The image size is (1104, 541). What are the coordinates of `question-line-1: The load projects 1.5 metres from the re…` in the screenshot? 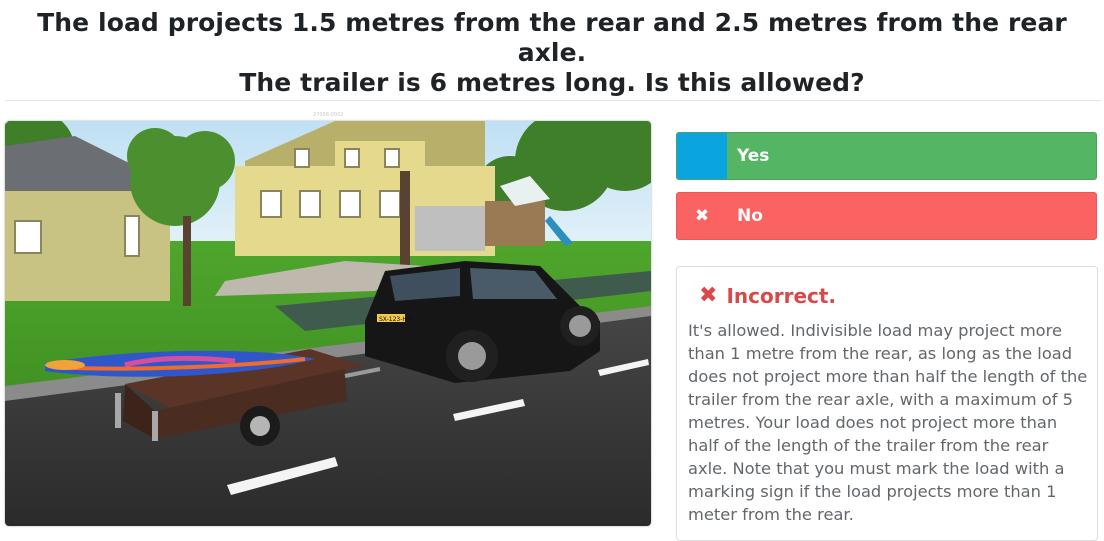 It's located at (552, 37).